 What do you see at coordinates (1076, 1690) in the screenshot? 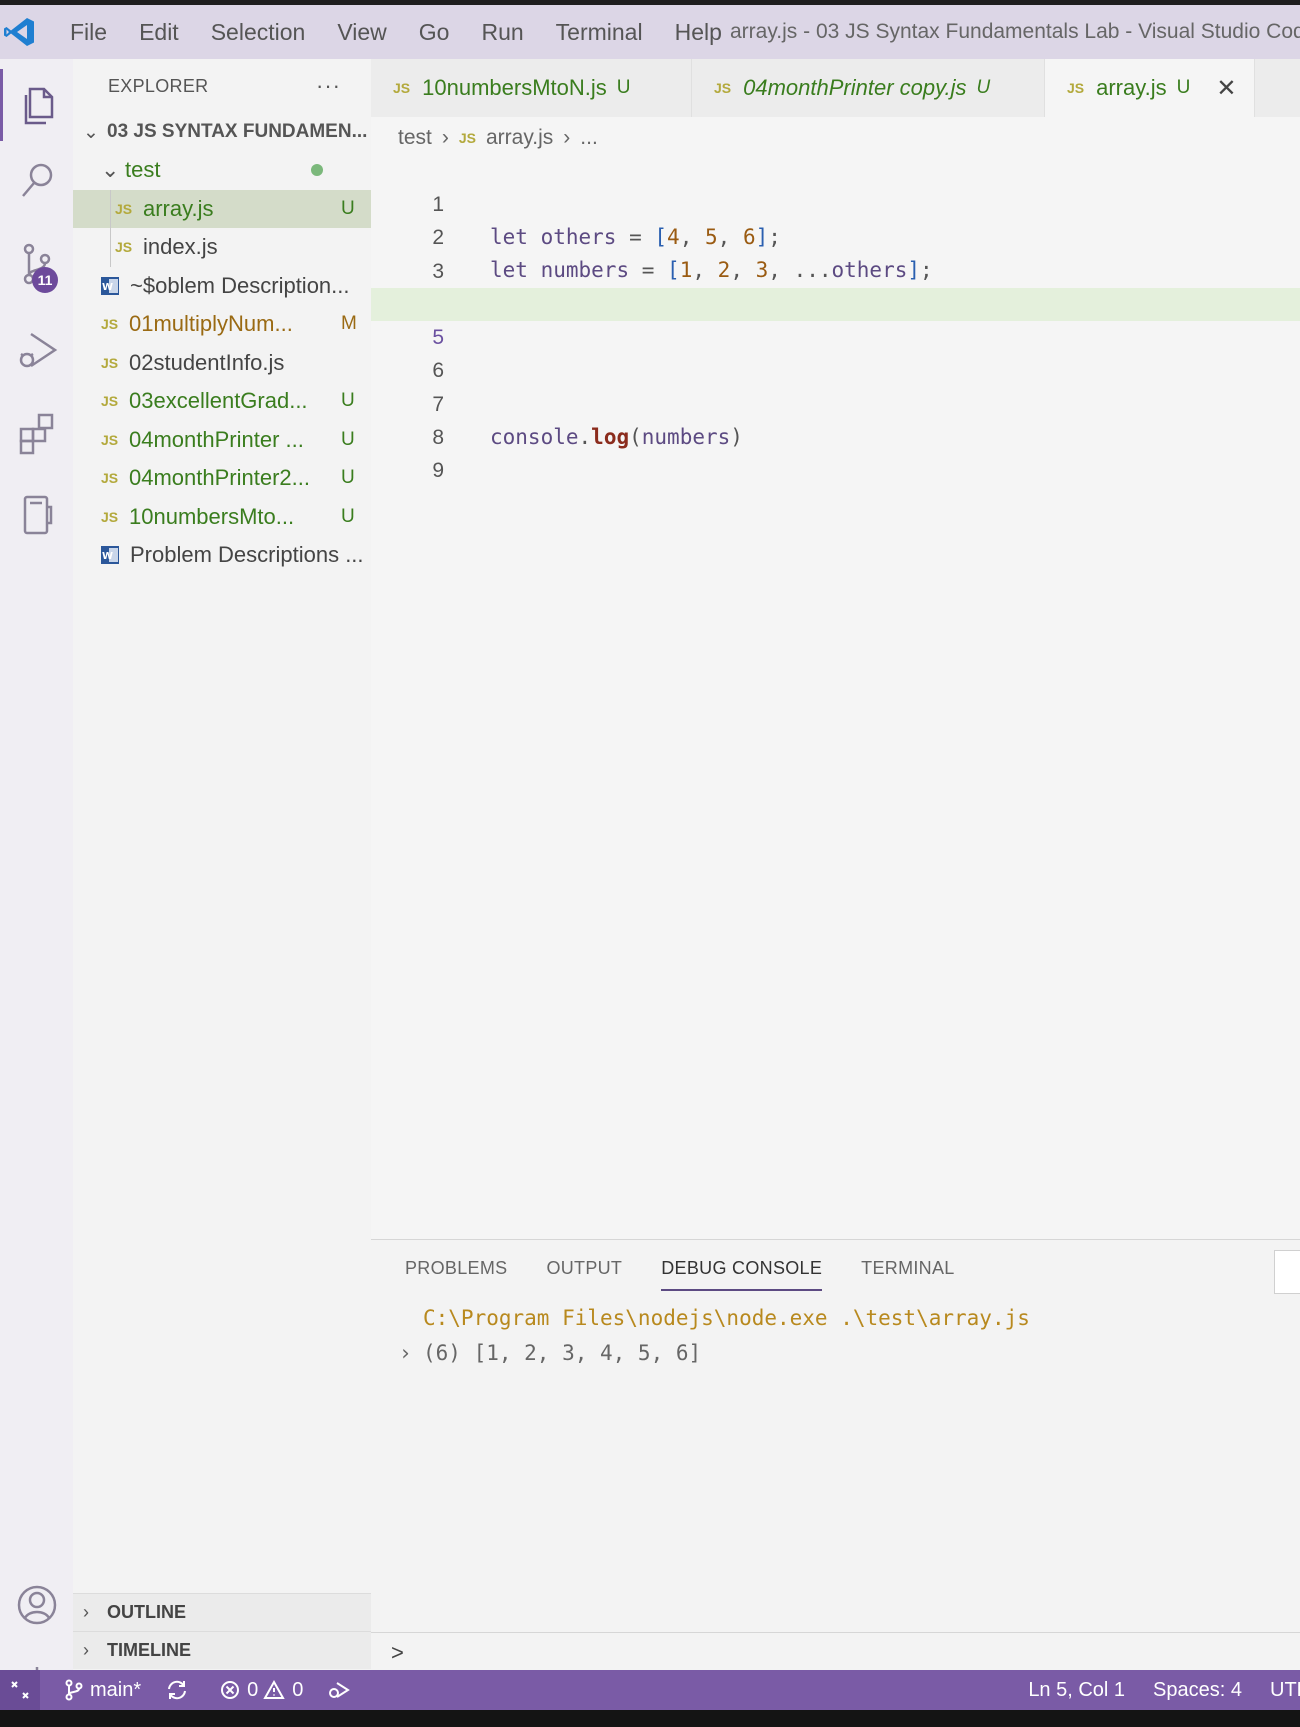
I see `cursor-position: Ln 5, Col 1` at bounding box center [1076, 1690].